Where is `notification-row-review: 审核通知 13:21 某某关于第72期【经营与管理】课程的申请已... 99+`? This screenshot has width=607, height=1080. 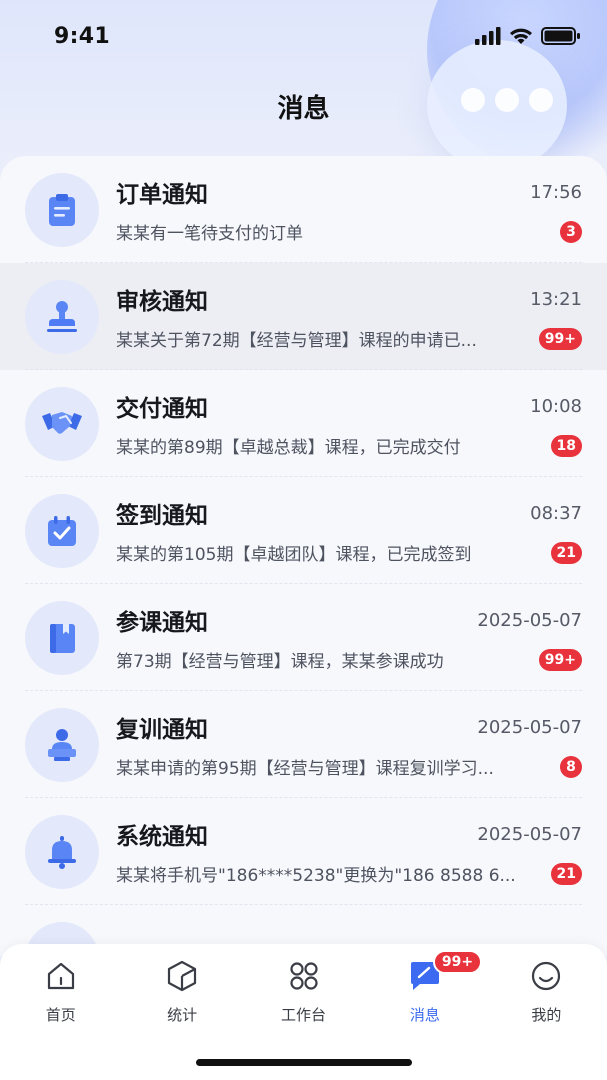 notification-row-review: 审核通知 13:21 某某关于第72期【经营与管理】课程的申请已... 99+ is located at coordinates (303, 316).